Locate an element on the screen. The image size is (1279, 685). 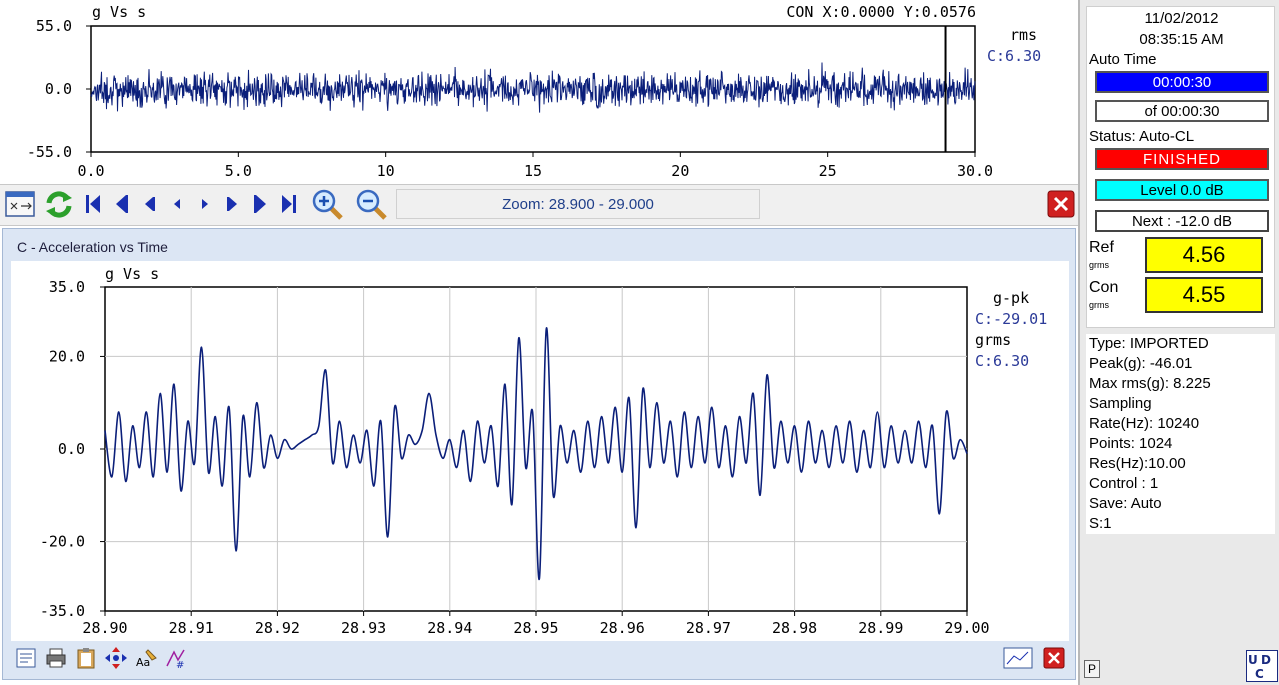
move-arrows-icon is located at coordinates (116, 658).